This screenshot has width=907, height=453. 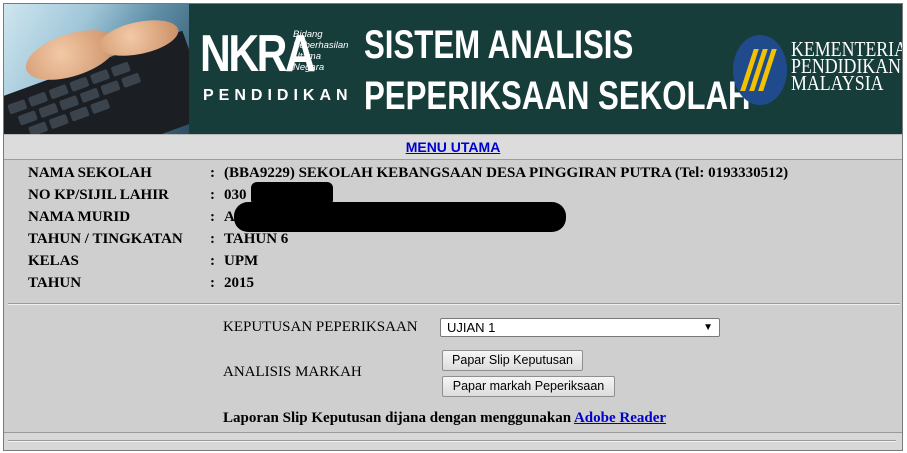 I want to click on info-label: NO KP/SIJIL LAHIR, so click(x=98, y=195).